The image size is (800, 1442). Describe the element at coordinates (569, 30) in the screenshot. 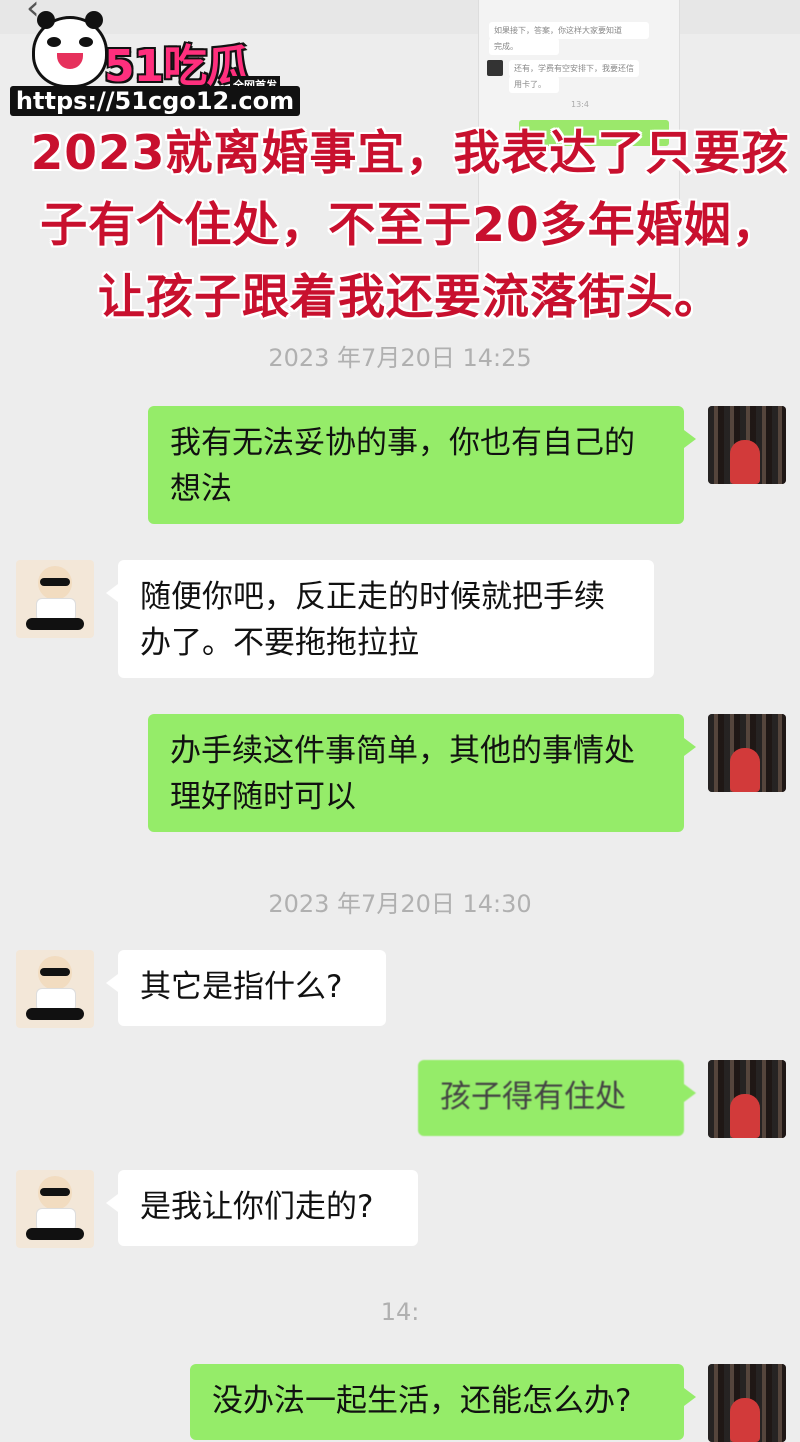

I see `inset-message-1: 如果接下，答案，你这样大家要知道` at that location.